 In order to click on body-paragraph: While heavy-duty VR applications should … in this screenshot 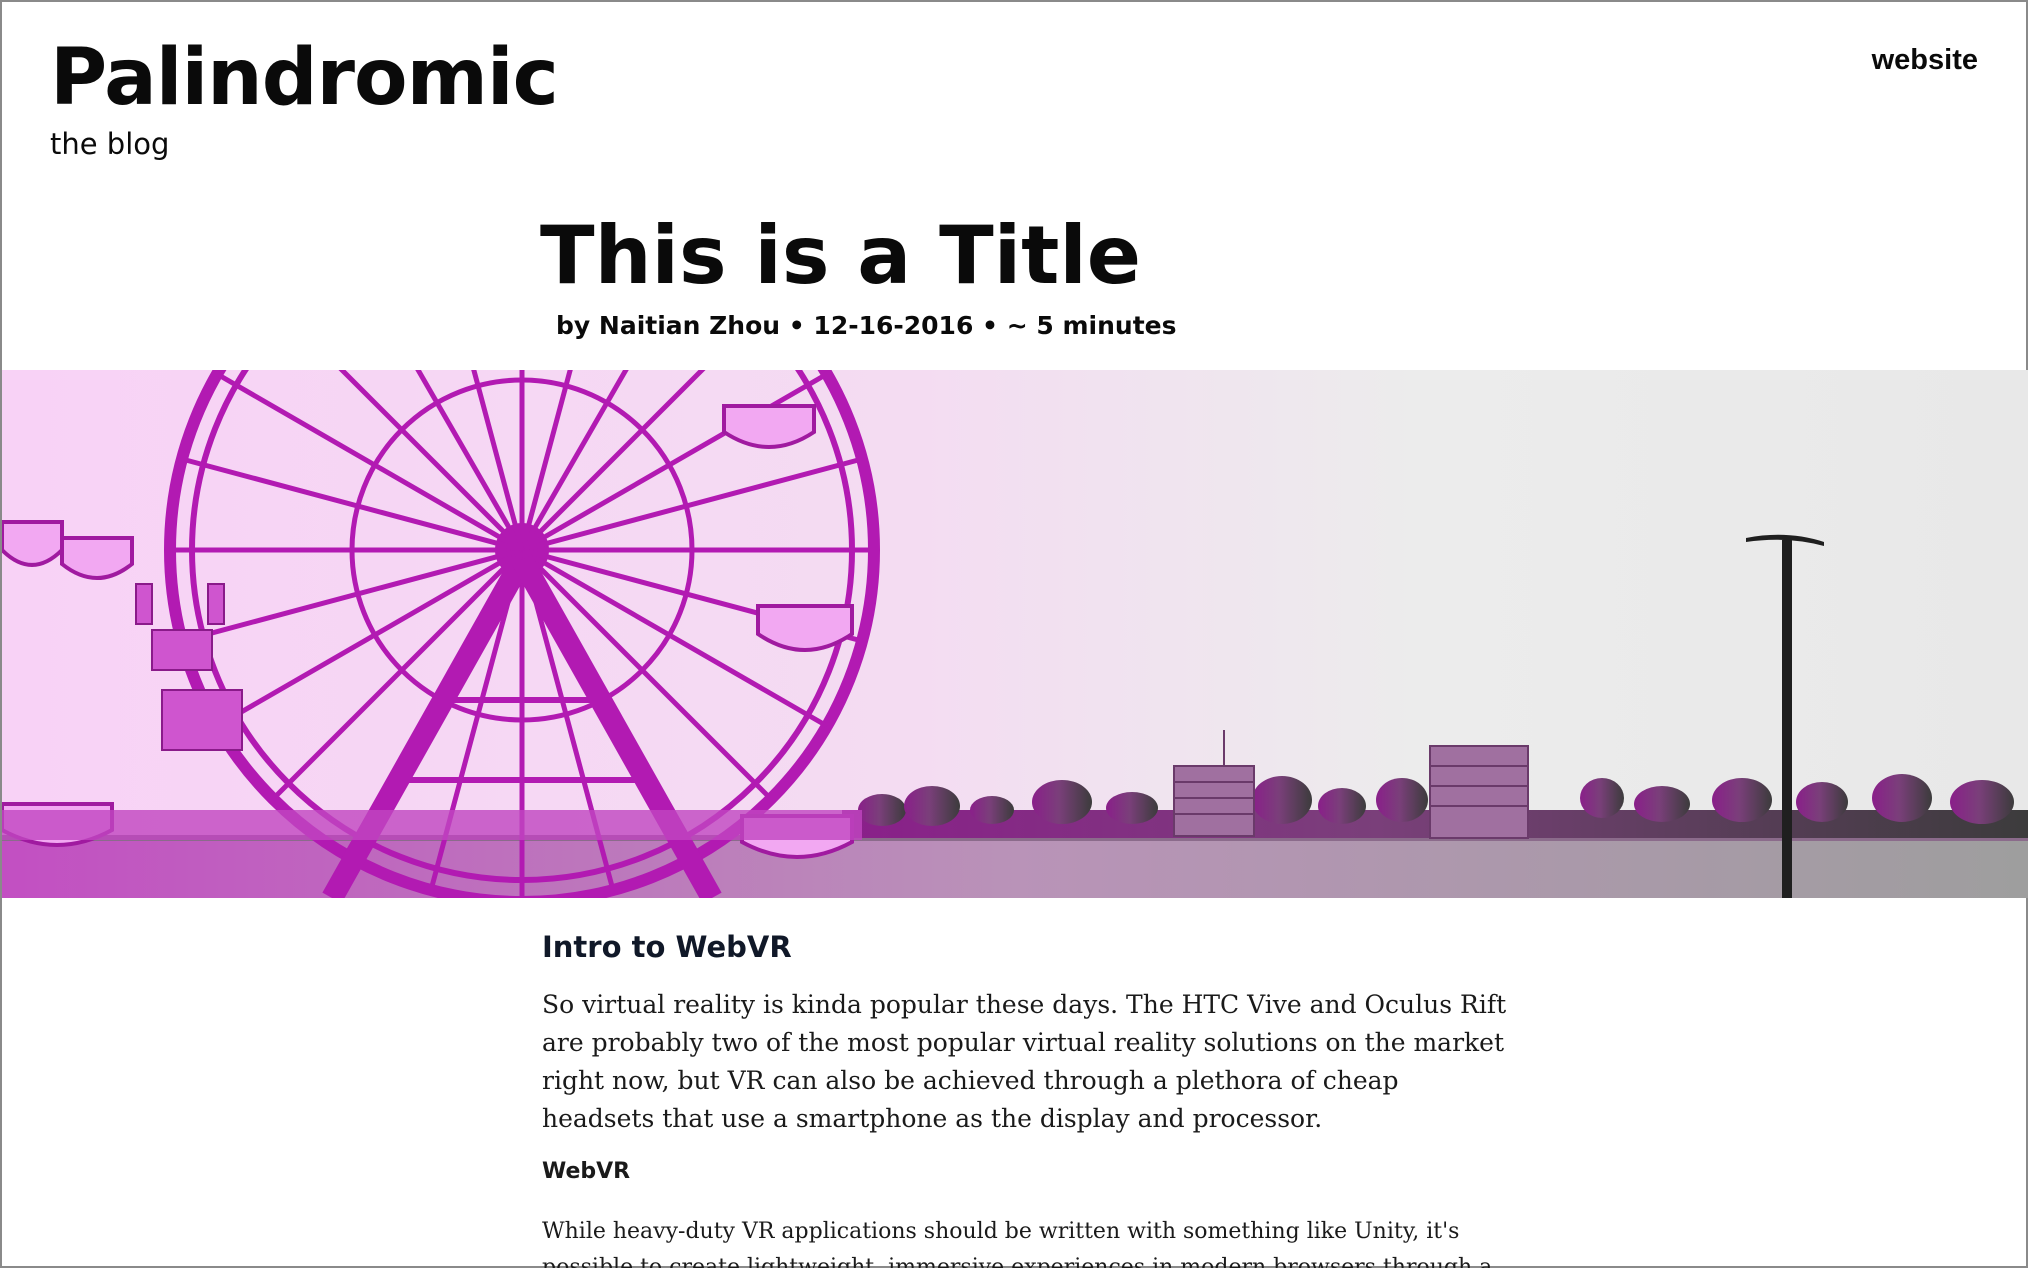, I will do `click(1017, 1243)`.